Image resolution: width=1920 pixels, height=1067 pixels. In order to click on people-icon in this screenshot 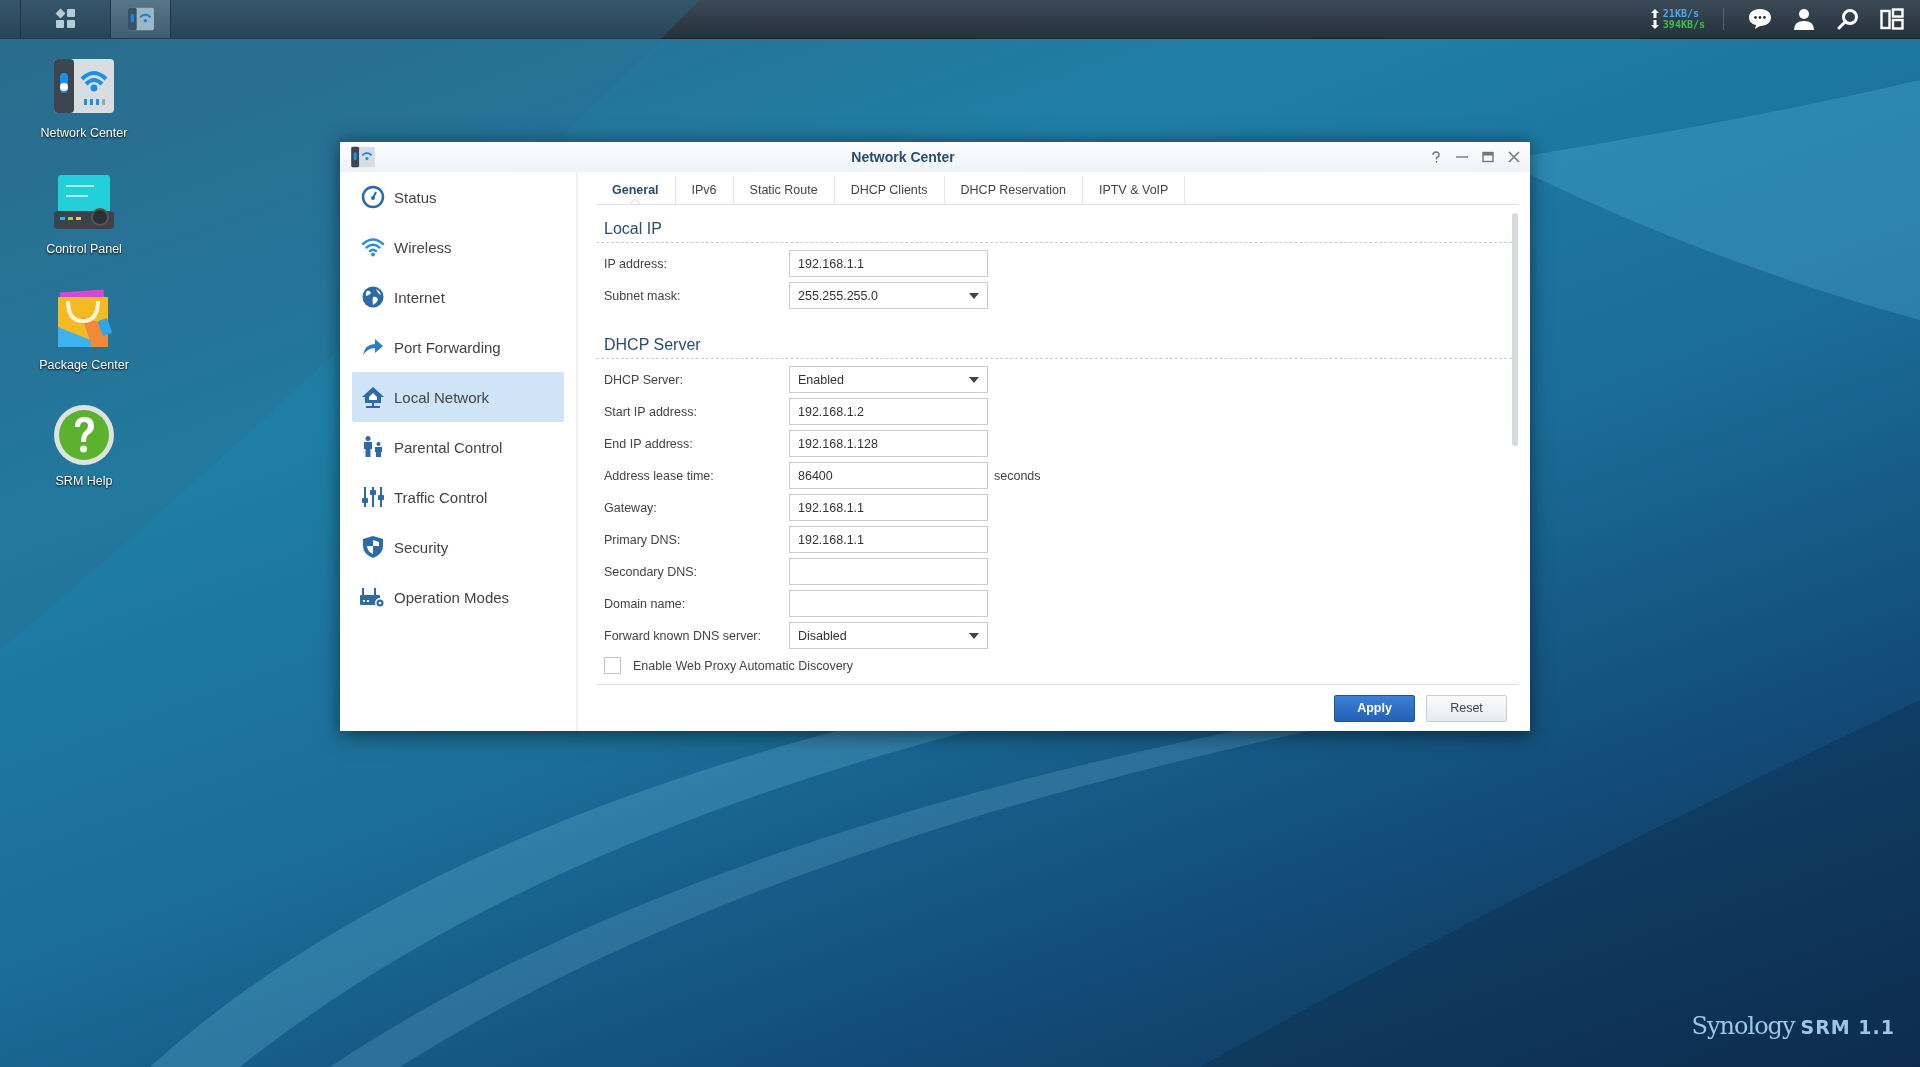, I will do `click(373, 447)`.